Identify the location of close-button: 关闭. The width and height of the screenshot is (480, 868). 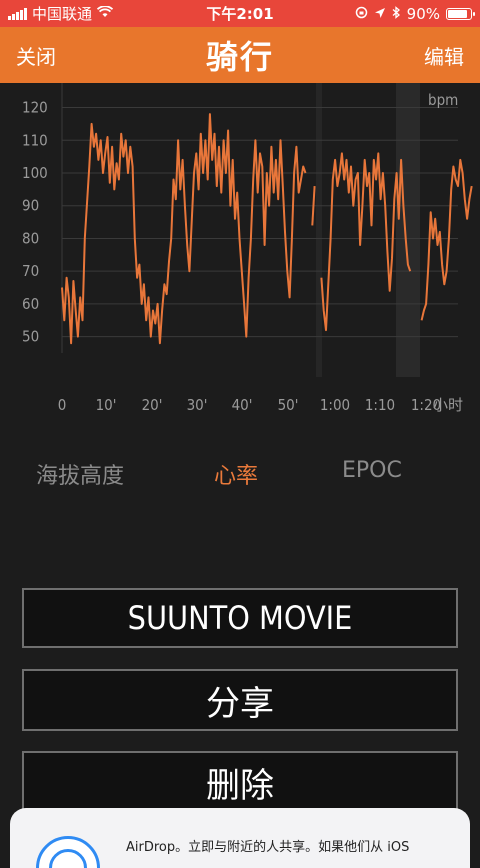
(36, 55).